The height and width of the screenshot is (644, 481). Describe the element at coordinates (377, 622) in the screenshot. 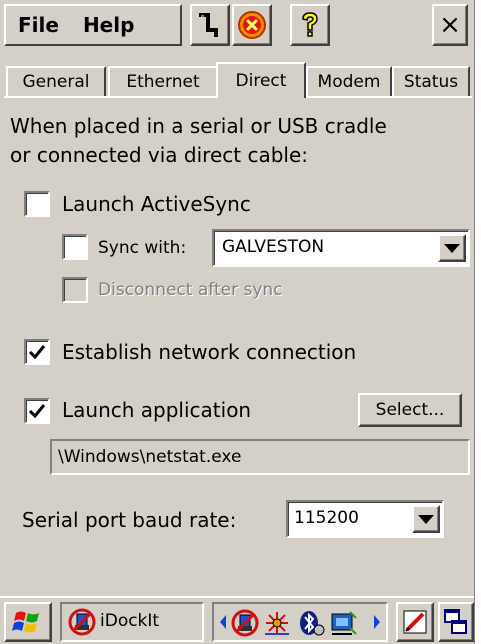

I see `tray-scroll-right-icon` at that location.